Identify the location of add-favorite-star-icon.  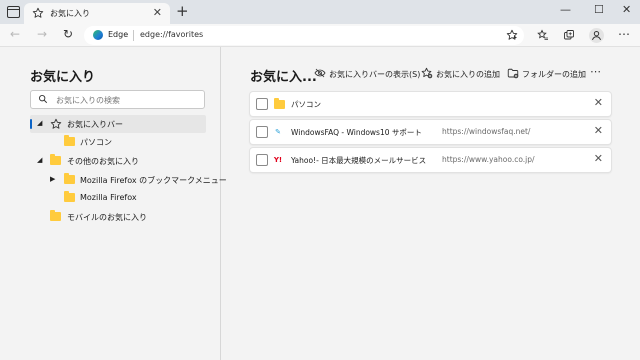
(512, 35).